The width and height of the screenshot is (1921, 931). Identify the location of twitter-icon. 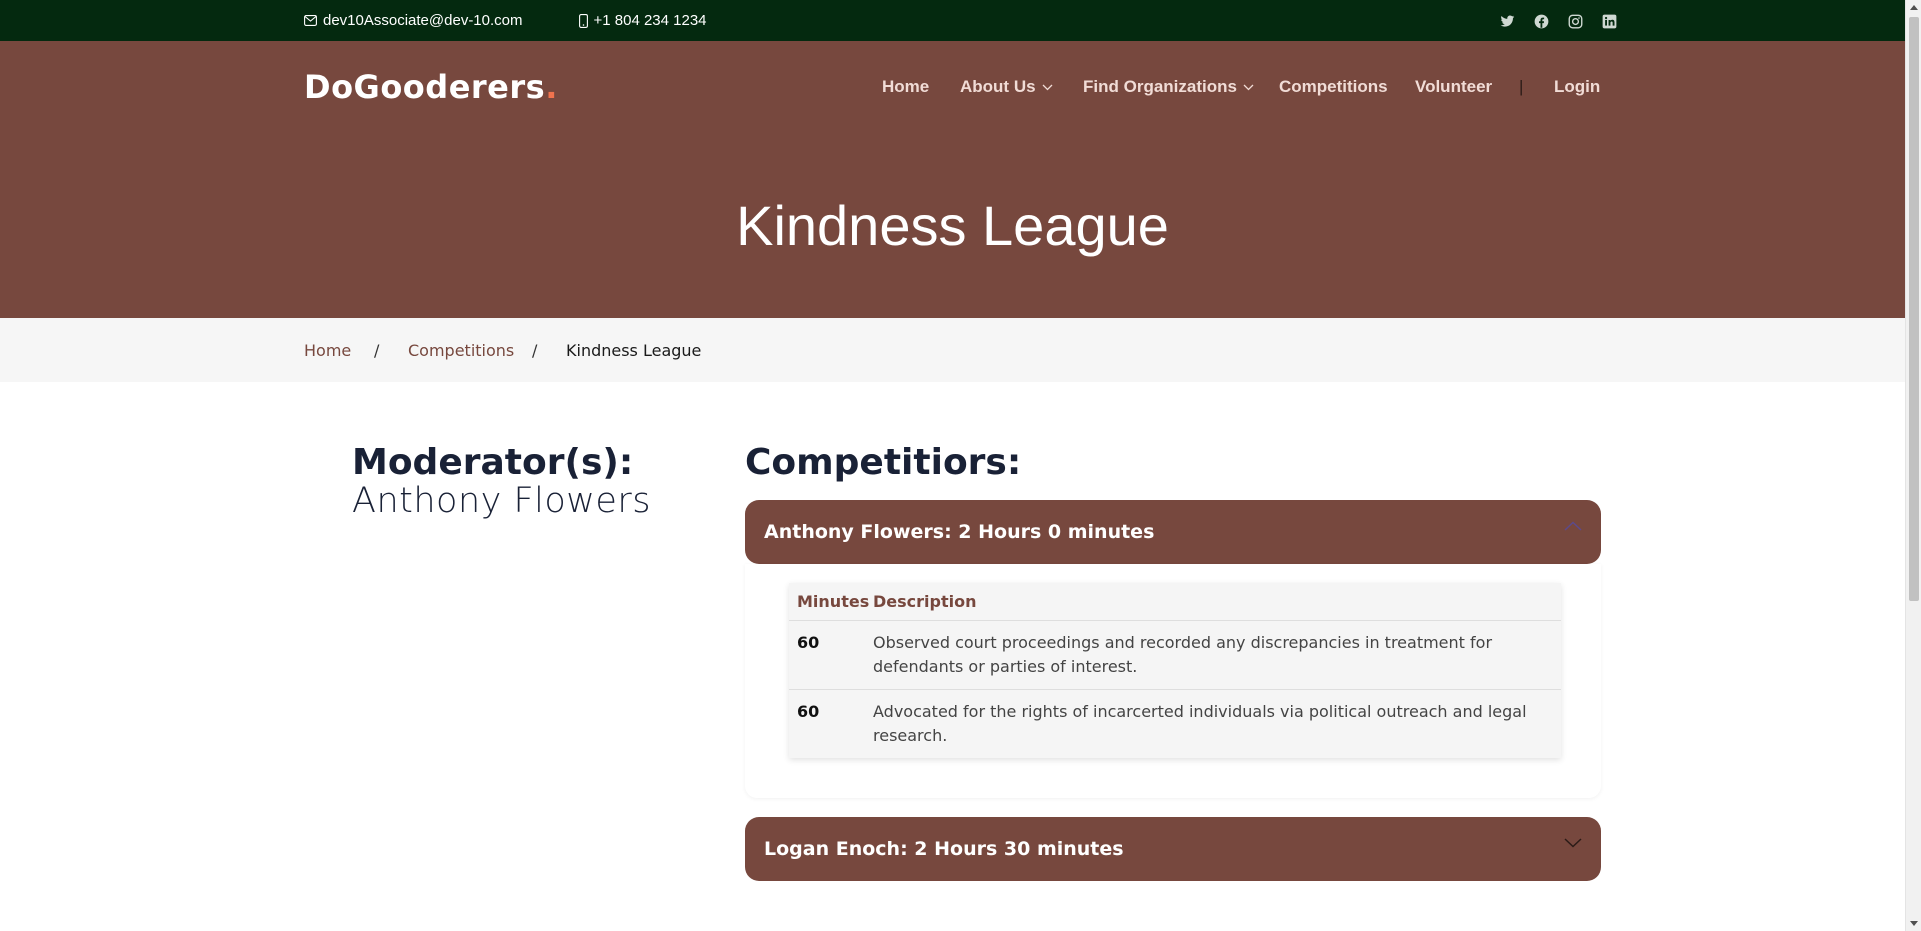
(1507, 21).